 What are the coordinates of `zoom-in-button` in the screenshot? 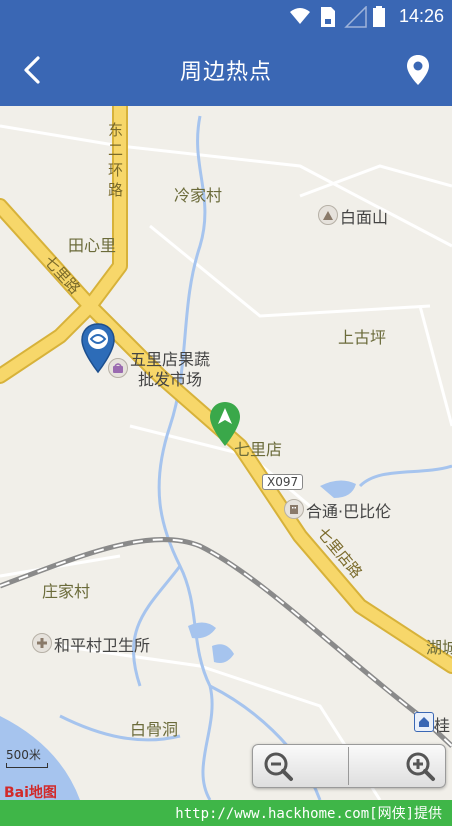 It's located at (420, 766).